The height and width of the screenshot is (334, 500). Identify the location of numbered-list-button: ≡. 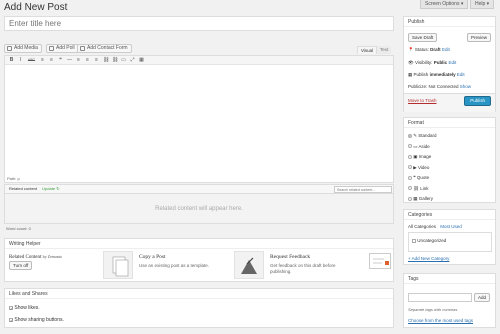
(51, 60).